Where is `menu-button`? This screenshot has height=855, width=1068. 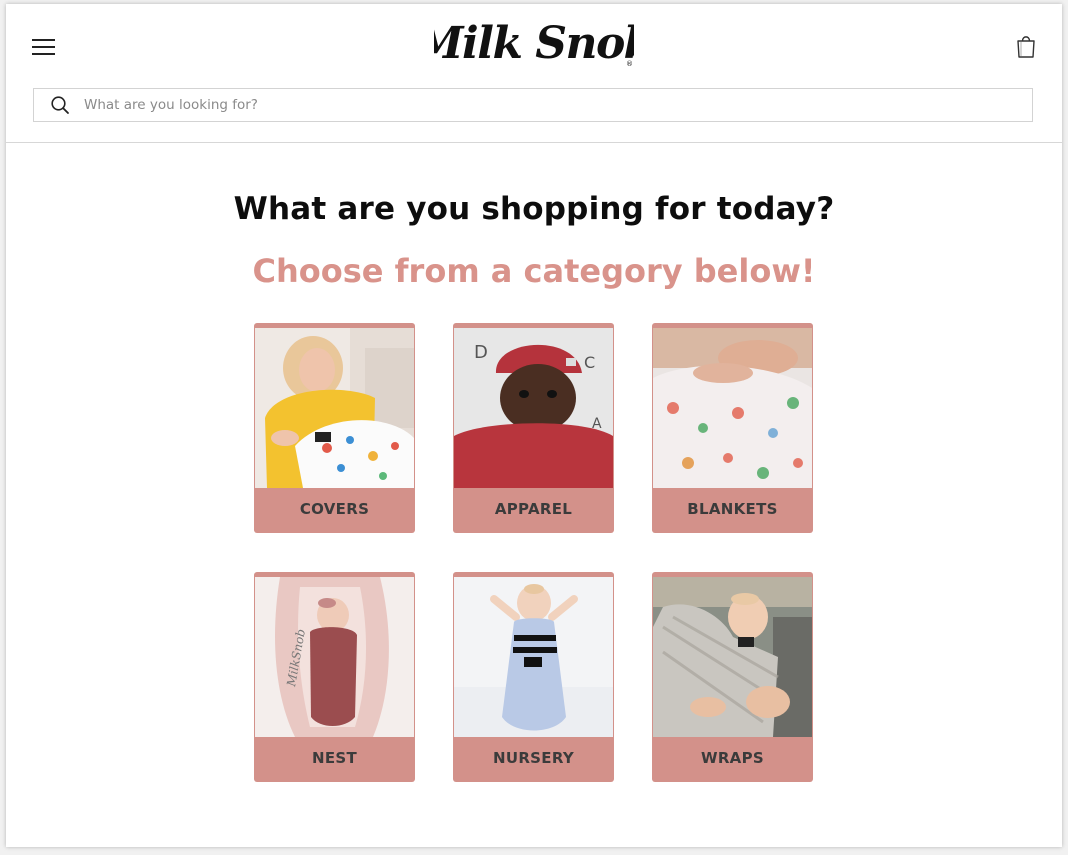 menu-button is located at coordinates (44, 46).